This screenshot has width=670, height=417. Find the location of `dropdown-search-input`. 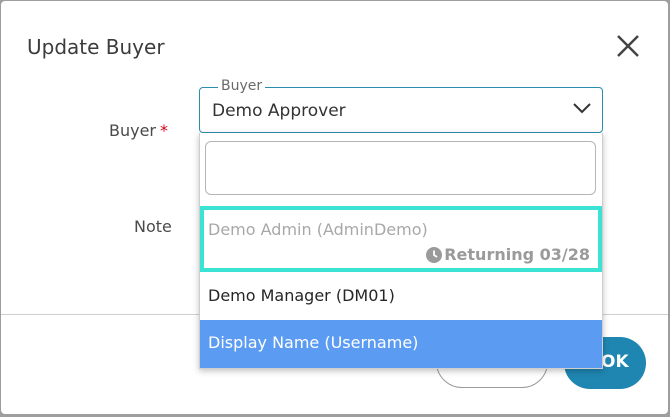

dropdown-search-input is located at coordinates (400, 168).